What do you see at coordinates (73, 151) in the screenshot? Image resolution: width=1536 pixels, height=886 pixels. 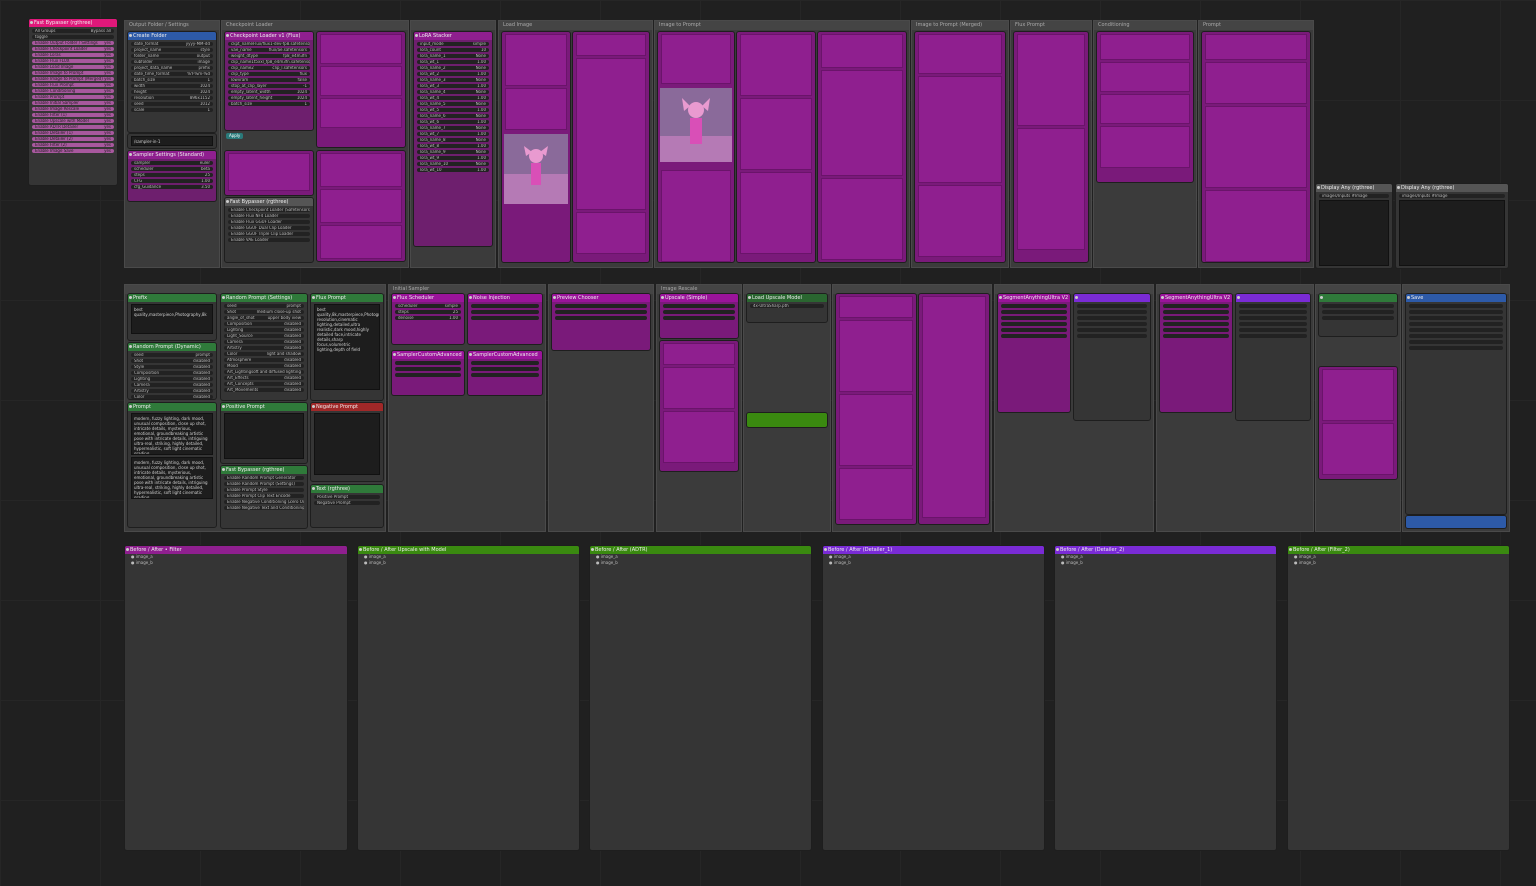 I see `group-toggle: Enable Image Save yes` at bounding box center [73, 151].